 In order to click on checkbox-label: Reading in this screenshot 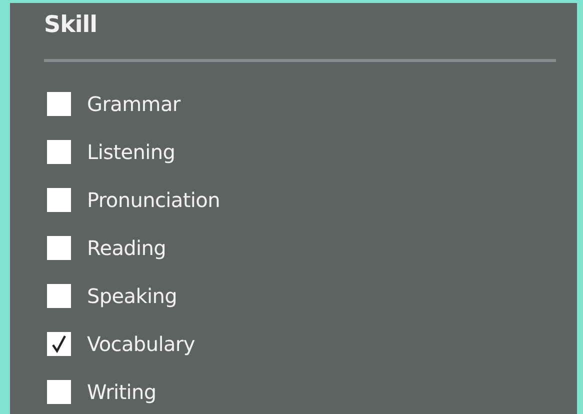, I will do `click(126, 248)`.